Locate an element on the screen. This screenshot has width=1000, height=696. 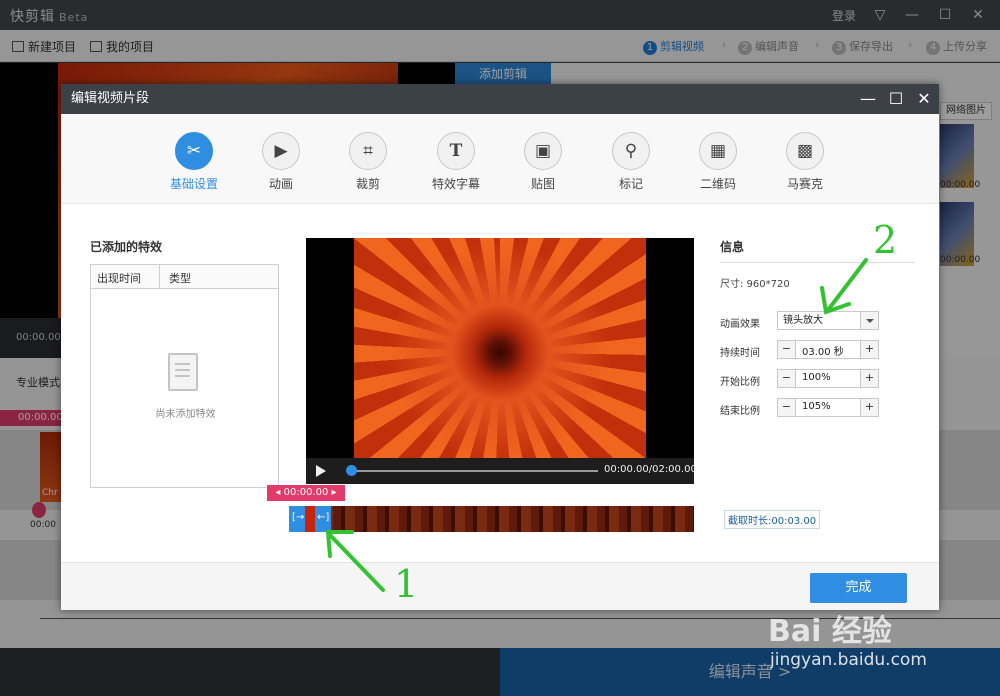
tab-crop: ⌗ 裁剪 is located at coordinates (368, 162).